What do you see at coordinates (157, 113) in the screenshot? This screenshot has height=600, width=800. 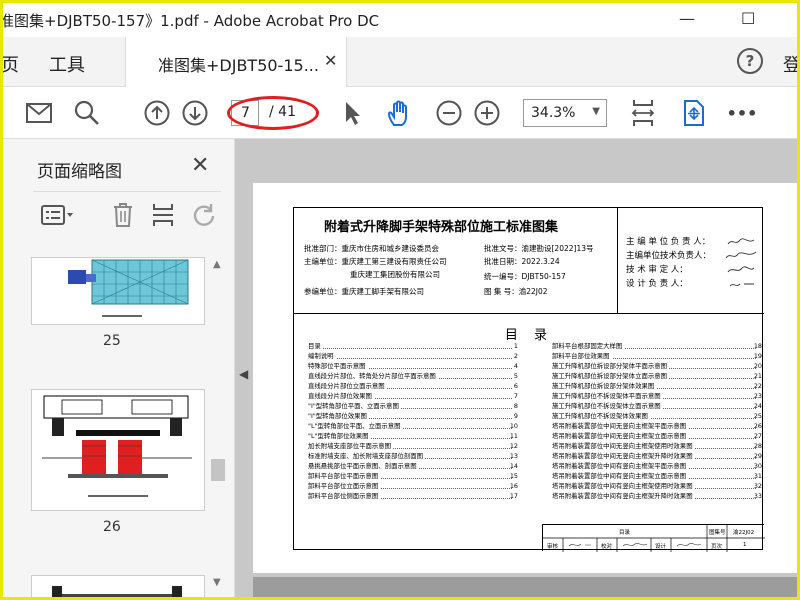 I see `previous-page-icon` at bounding box center [157, 113].